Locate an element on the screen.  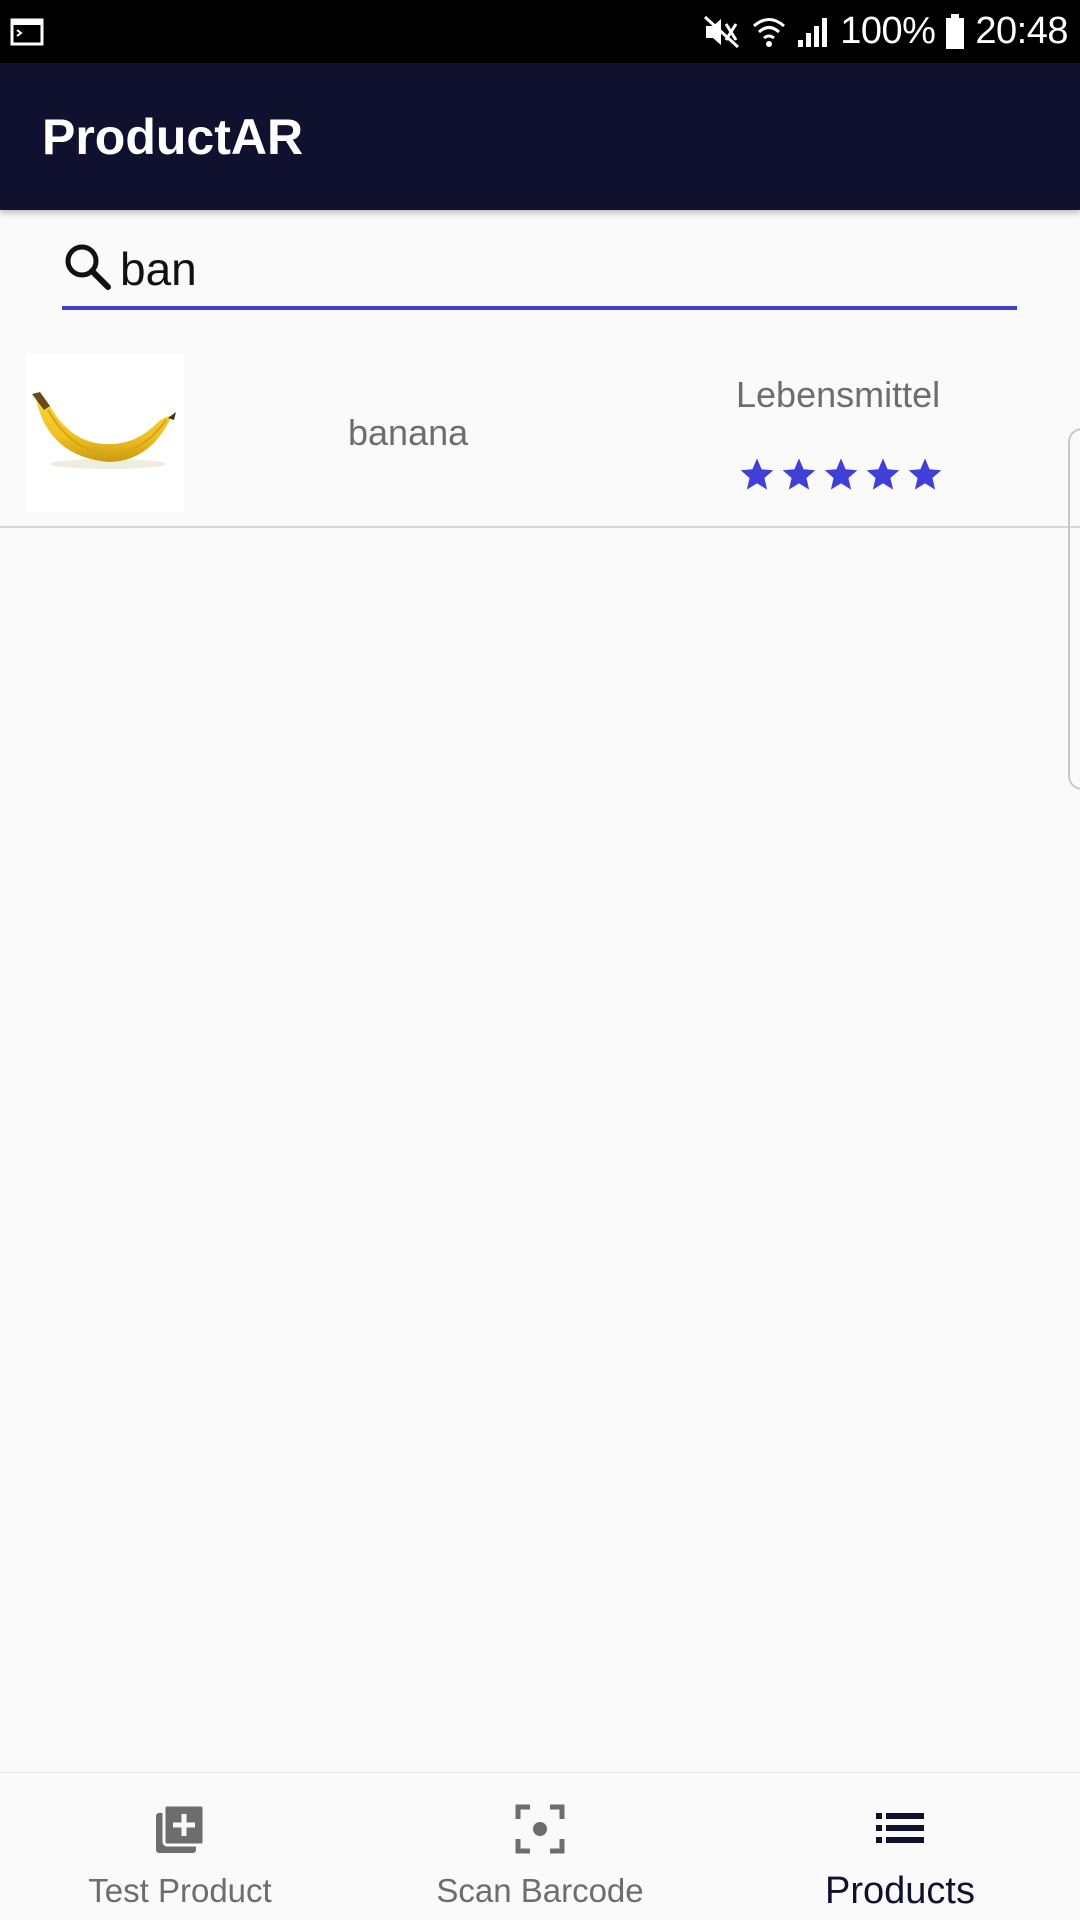
signal-icon is located at coordinates (813, 32).